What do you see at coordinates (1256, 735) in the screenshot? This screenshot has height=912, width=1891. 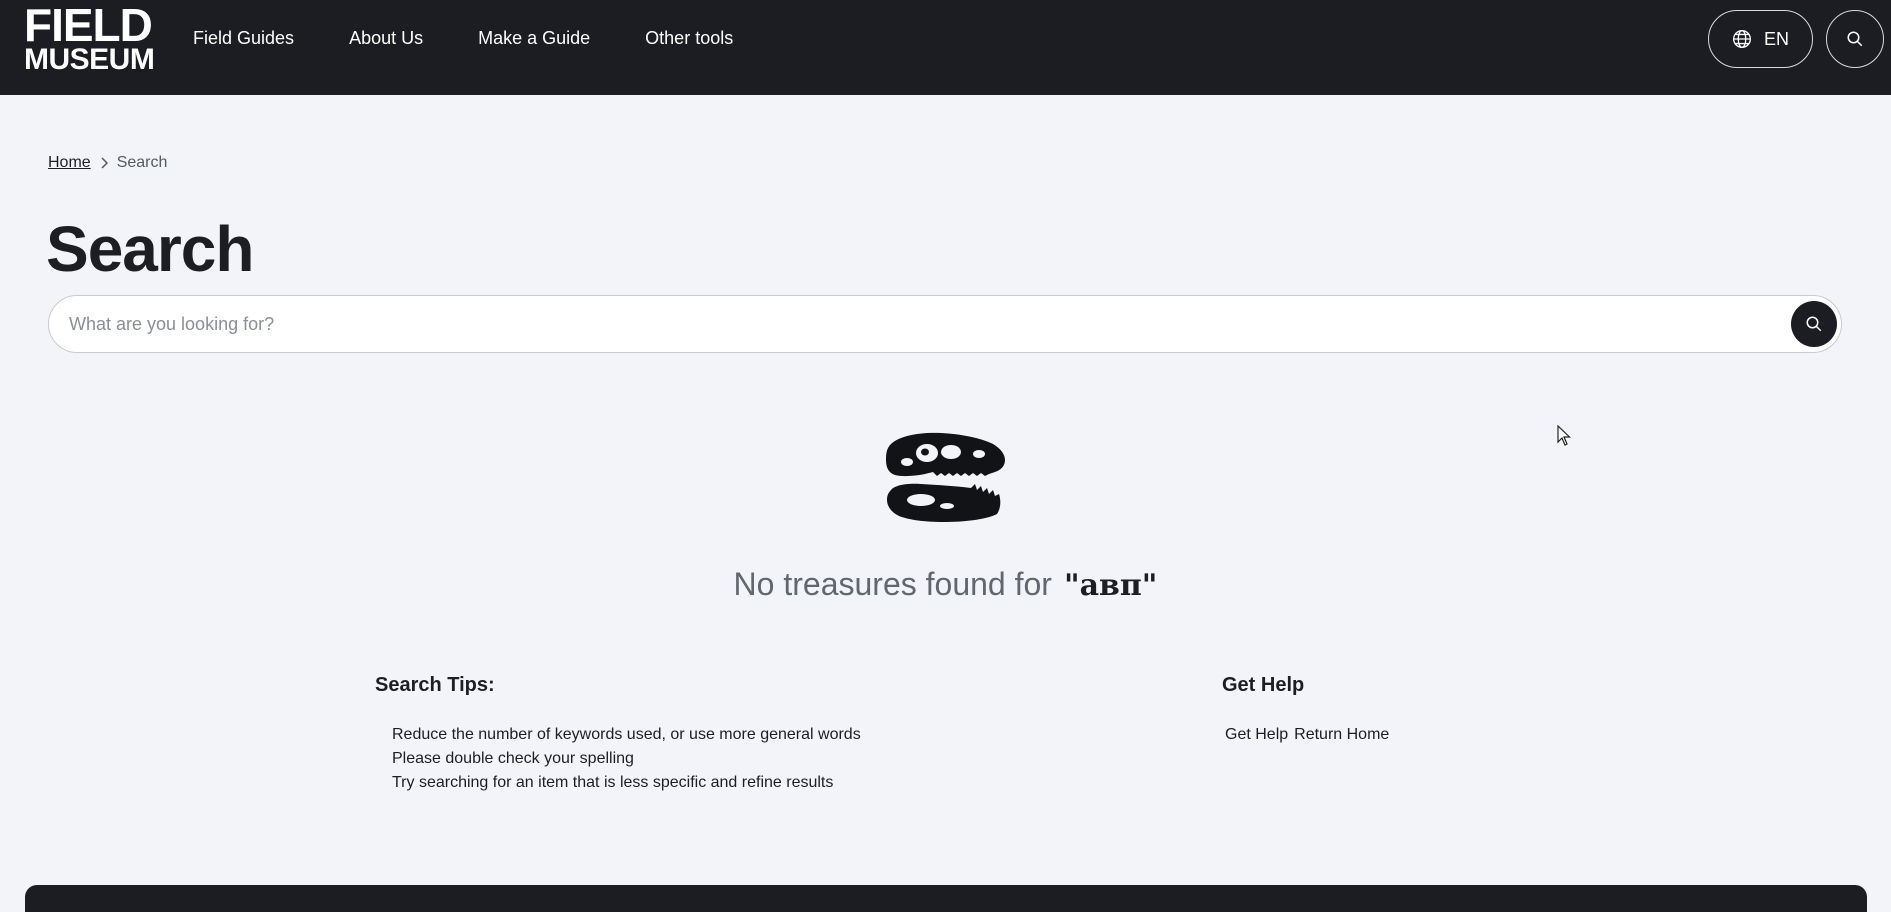 I see `get-help-link: Get Help` at bounding box center [1256, 735].